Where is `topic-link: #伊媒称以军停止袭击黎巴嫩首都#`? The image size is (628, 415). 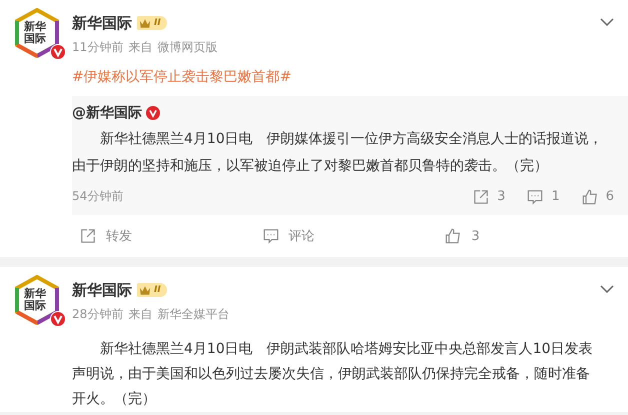
topic-link: #伊媒称以军停止袭击黎巴嫩首都# is located at coordinates (350, 77).